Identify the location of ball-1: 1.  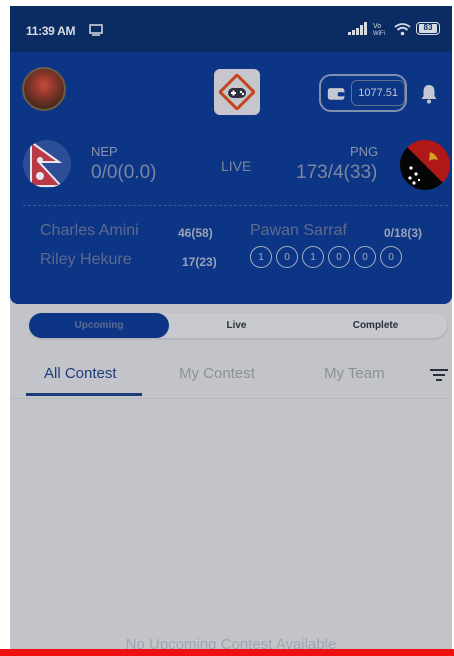
(261, 257).